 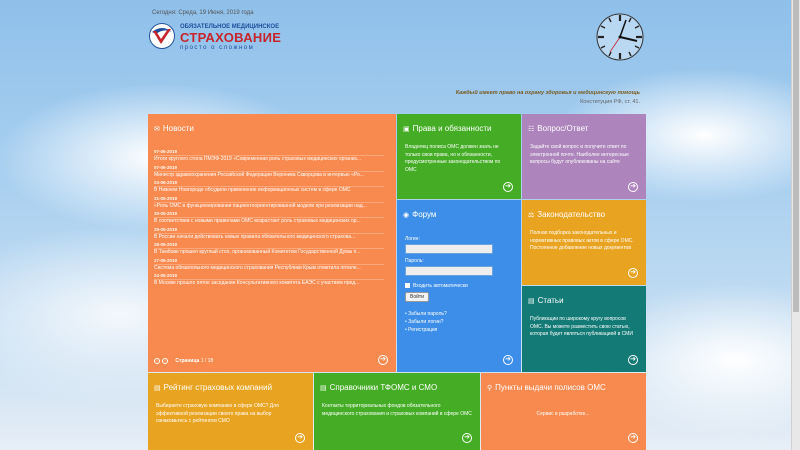 I want to click on remember-checkbox, so click(x=407, y=286).